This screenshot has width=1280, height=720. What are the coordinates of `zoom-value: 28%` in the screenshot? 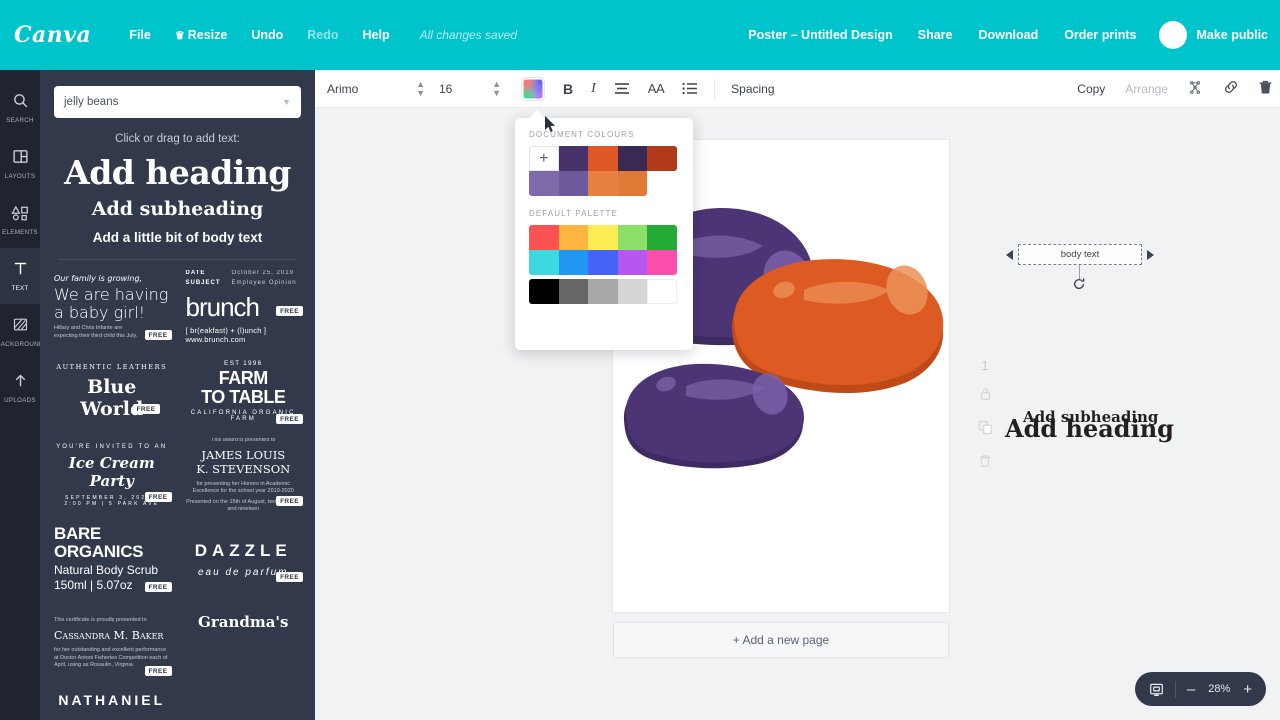 It's located at (1219, 689).